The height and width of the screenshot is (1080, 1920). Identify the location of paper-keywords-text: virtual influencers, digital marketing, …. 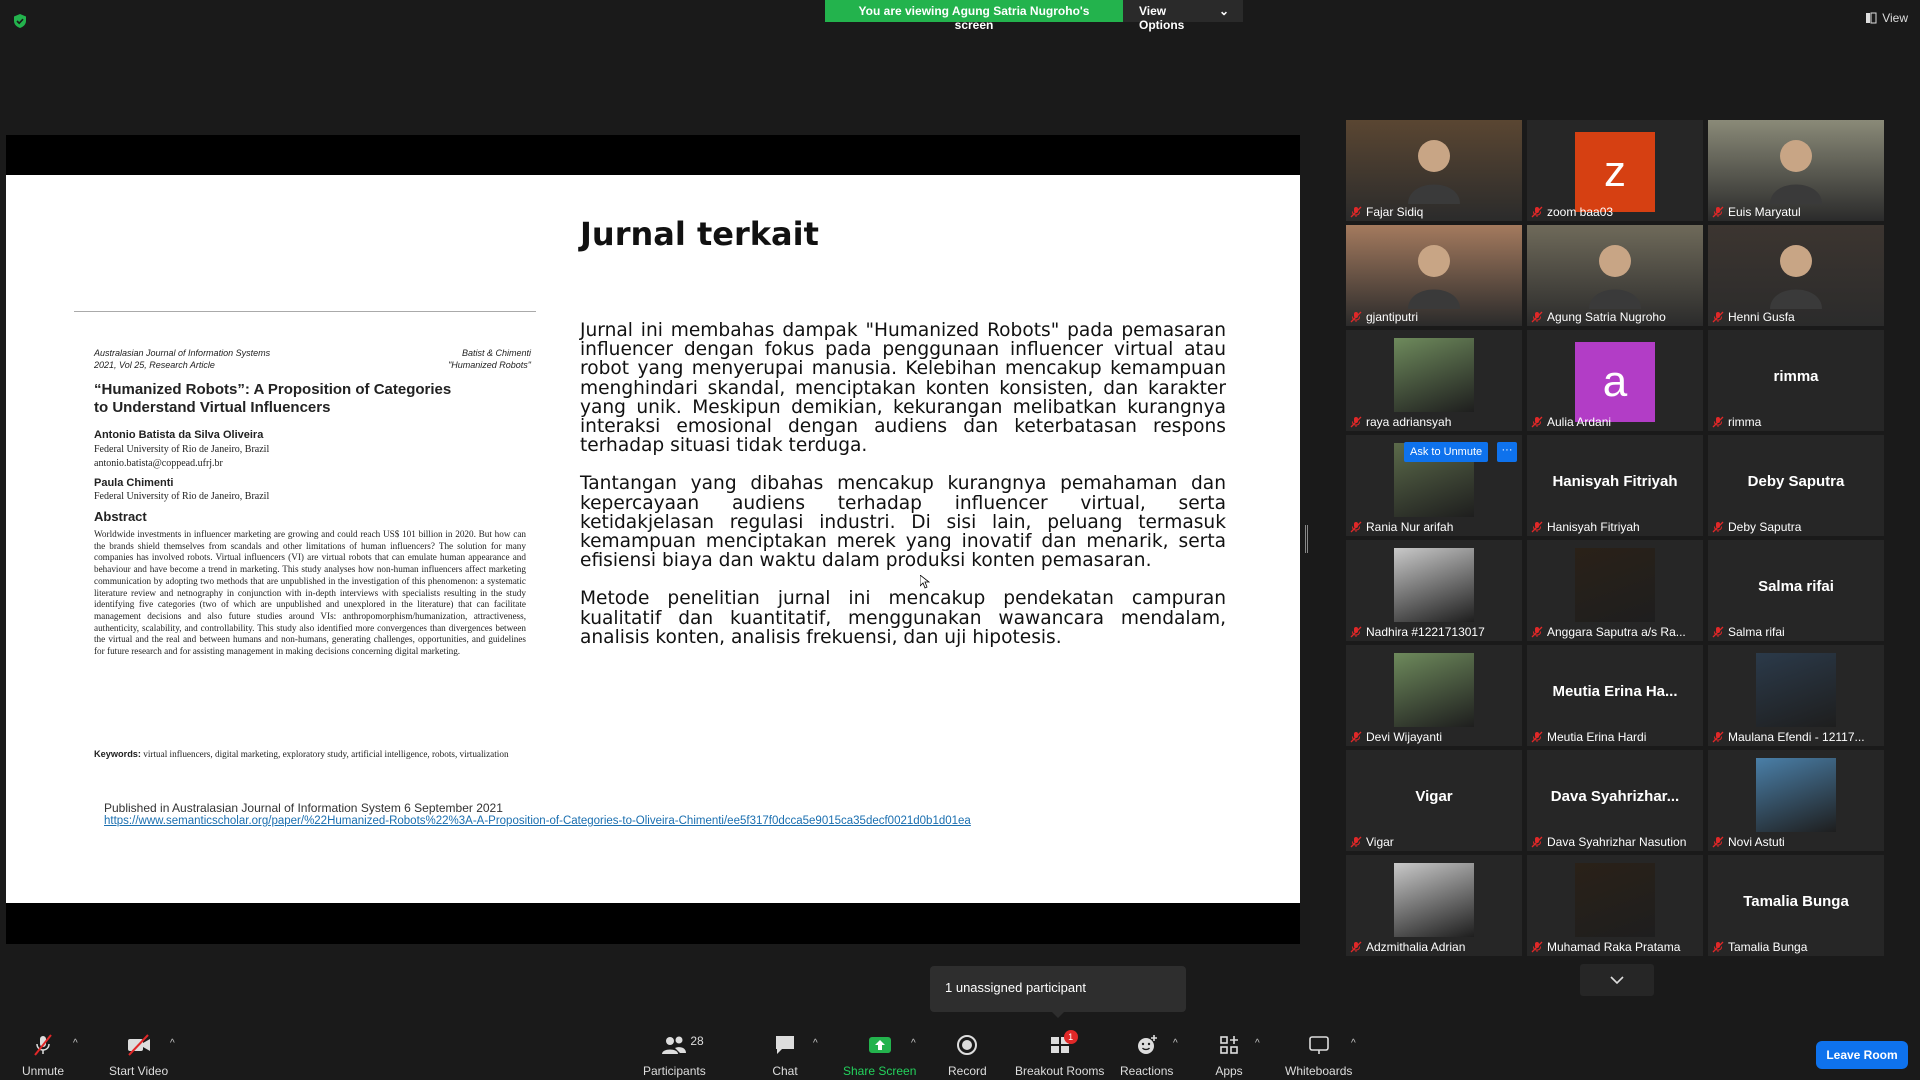
(326, 754).